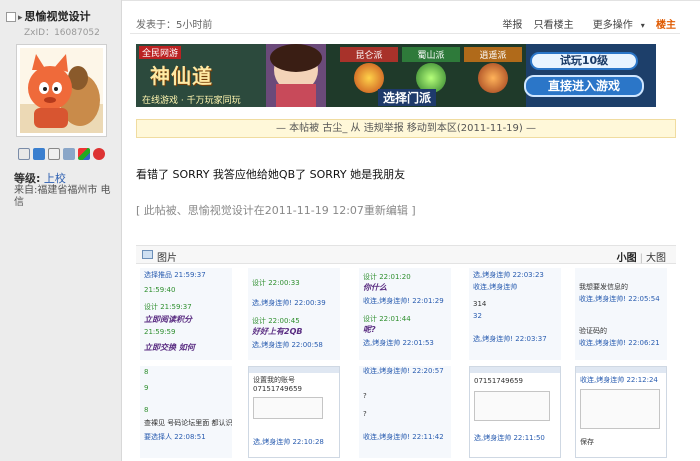 This screenshot has height=461, width=700. What do you see at coordinates (584, 86) in the screenshot?
I see `enter-game-button: 直接进入游戏` at bounding box center [584, 86].